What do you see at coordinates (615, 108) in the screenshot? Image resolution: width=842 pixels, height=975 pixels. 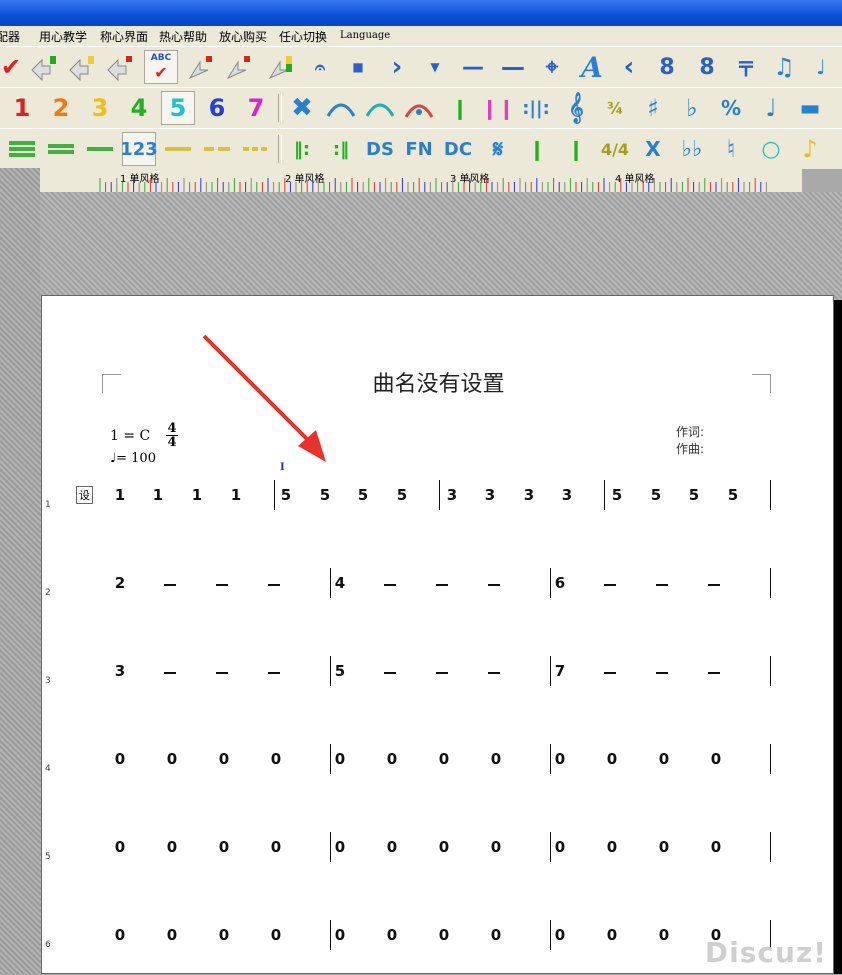 I see `time-sig-3-4-icon: ¾` at bounding box center [615, 108].